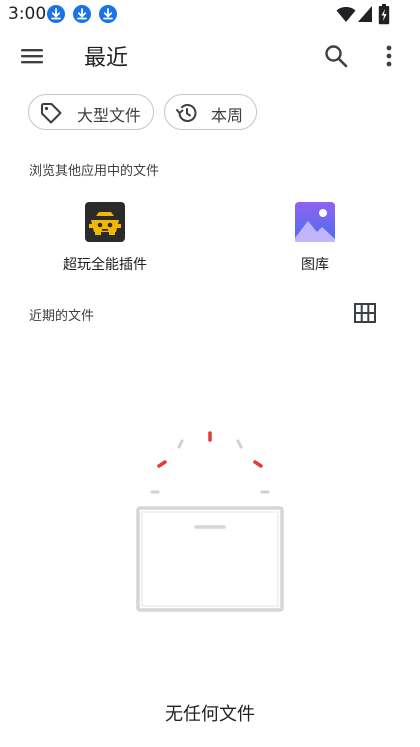 The width and height of the screenshot is (420, 747). I want to click on menu-icon, so click(33, 56).